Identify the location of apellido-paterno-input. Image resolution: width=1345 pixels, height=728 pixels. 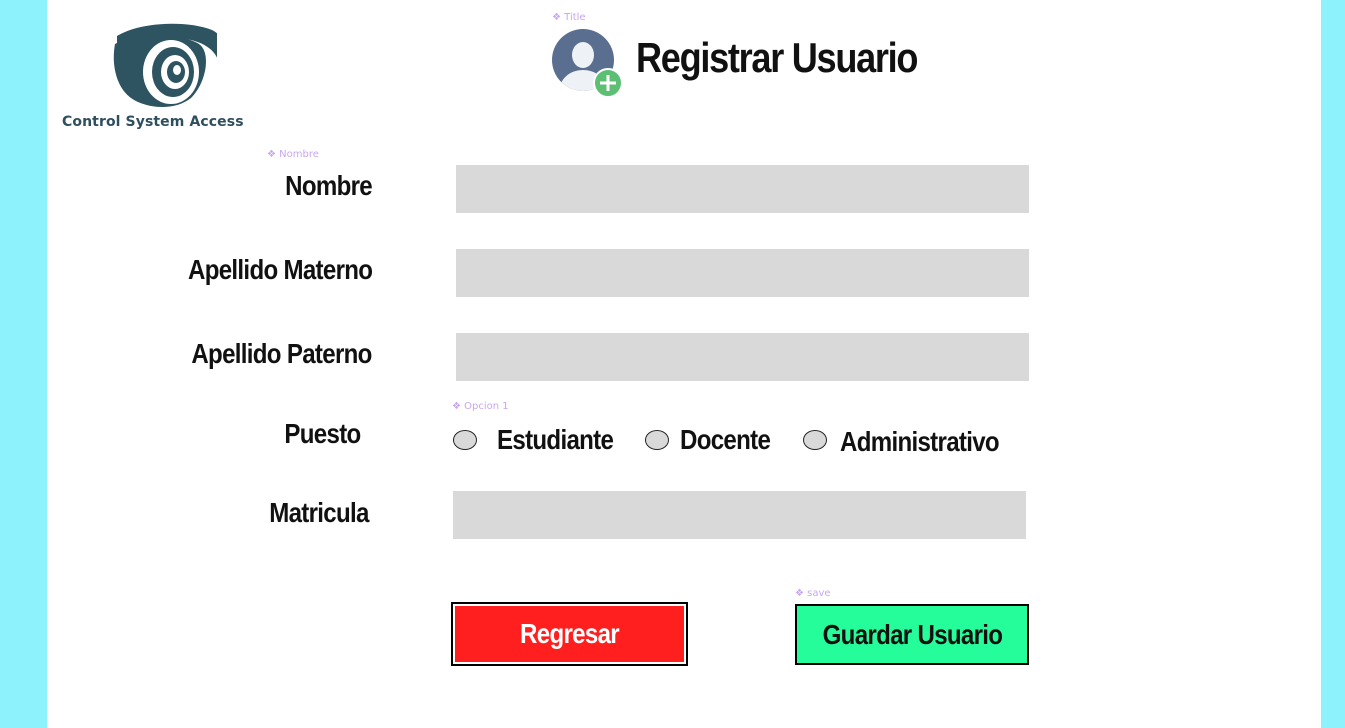
(742, 357).